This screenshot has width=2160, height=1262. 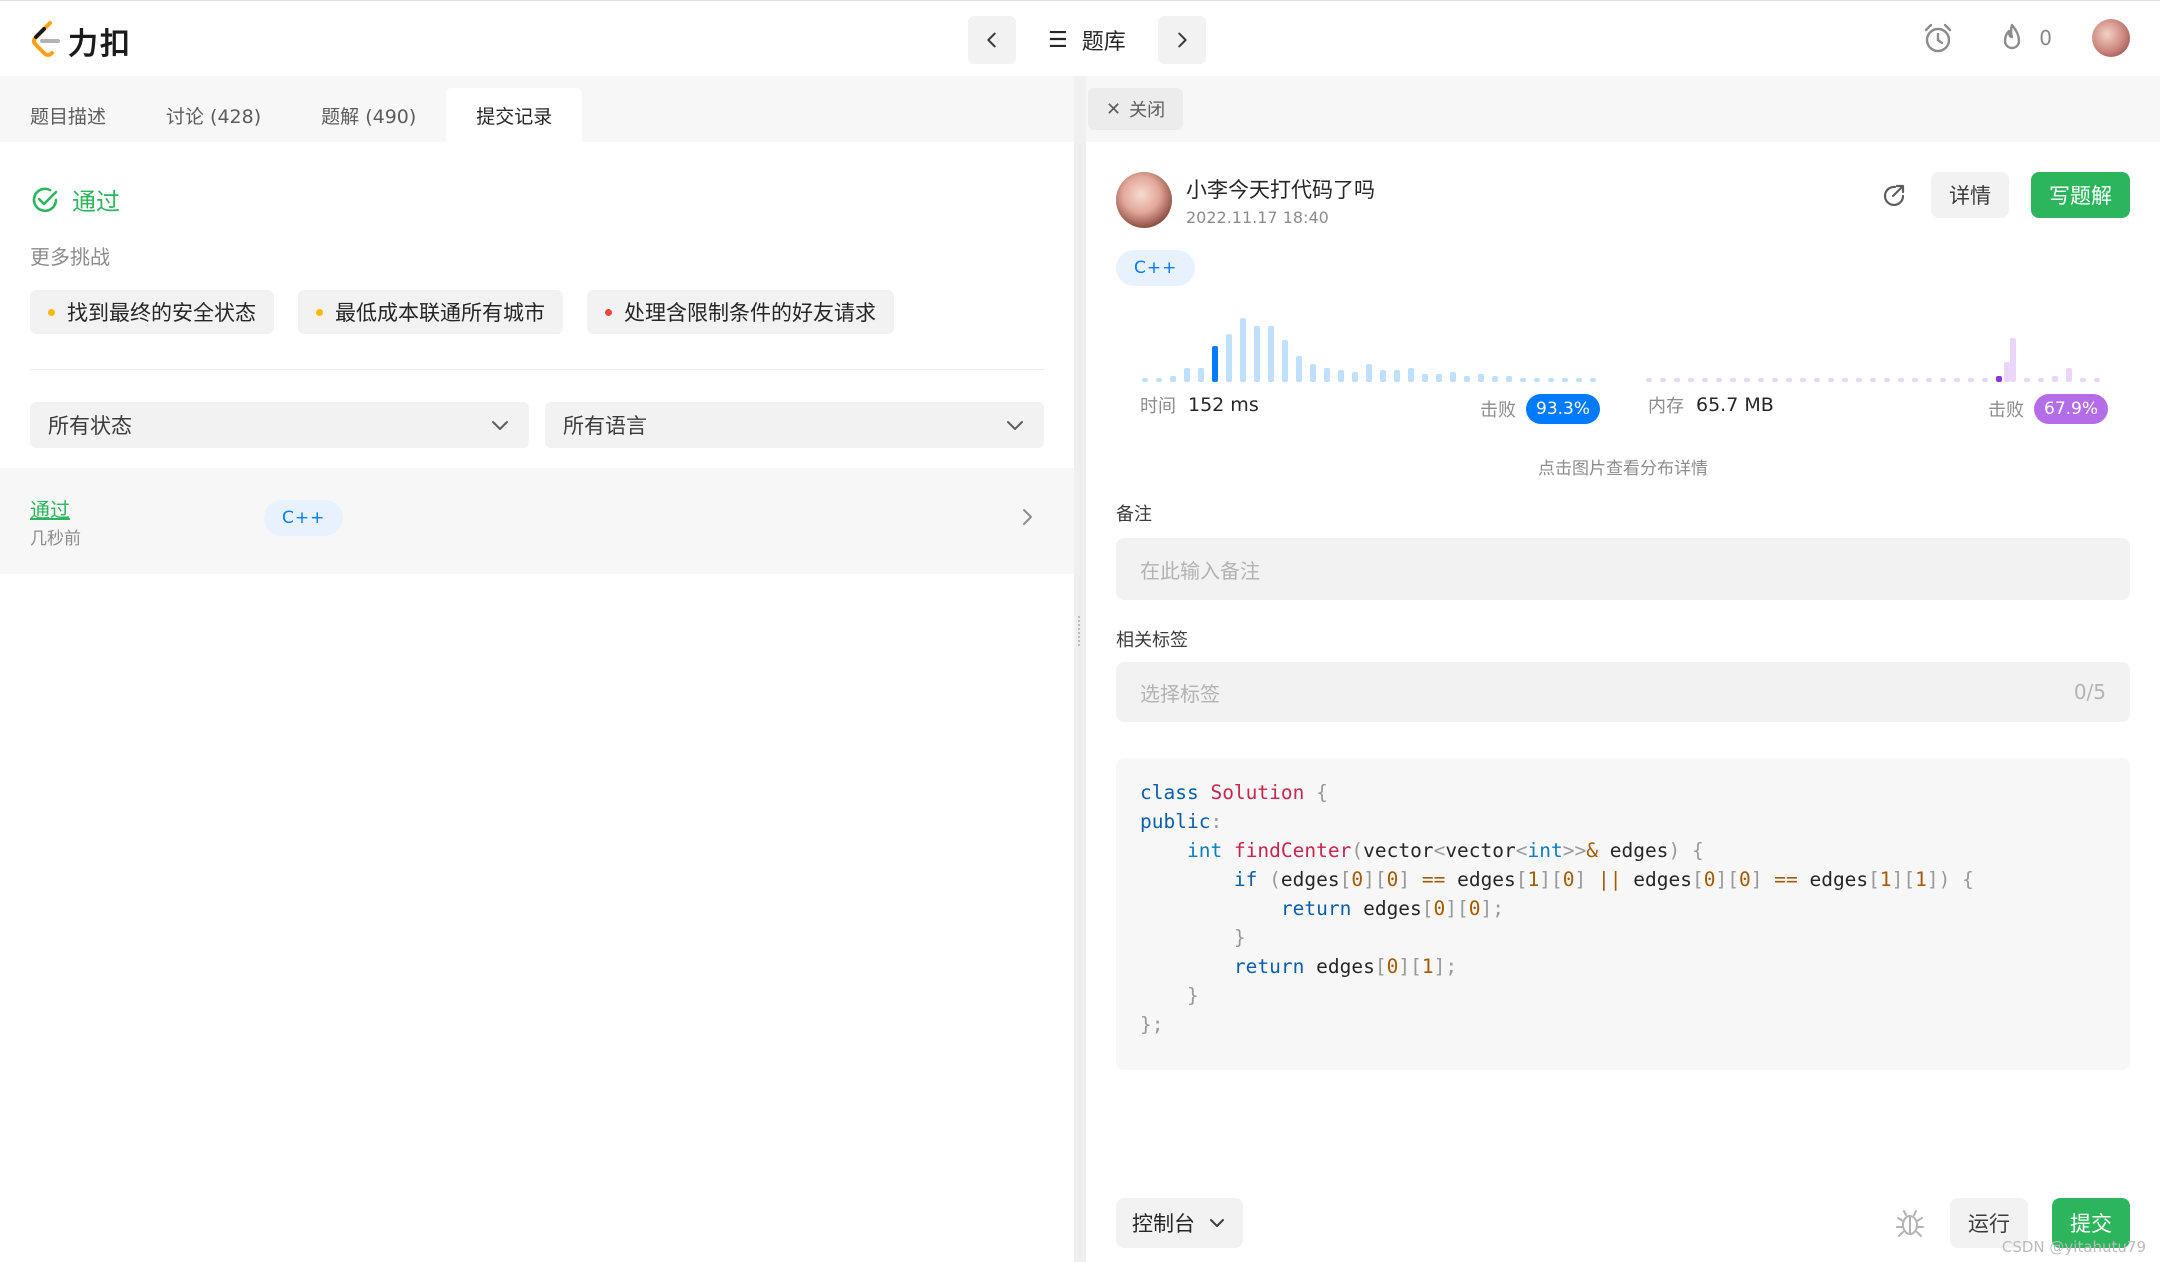 I want to click on memory-beat-label: 击败, so click(x=2006, y=410).